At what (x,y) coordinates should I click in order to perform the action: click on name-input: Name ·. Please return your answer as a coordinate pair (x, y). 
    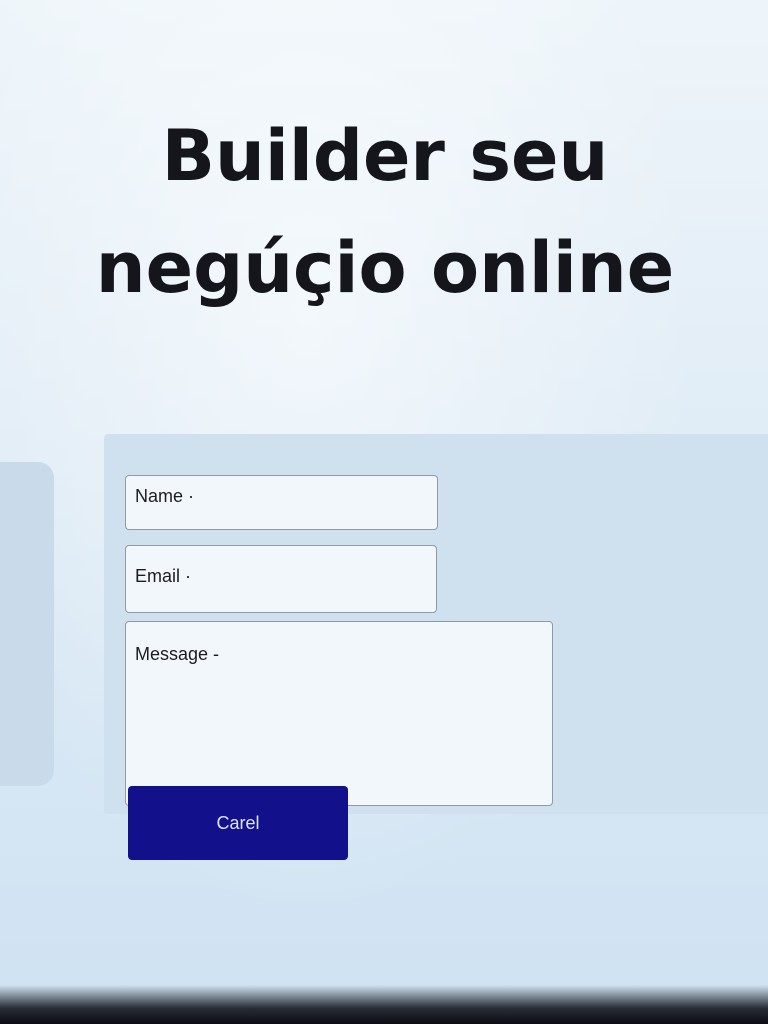
    Looking at the image, I should click on (281, 502).